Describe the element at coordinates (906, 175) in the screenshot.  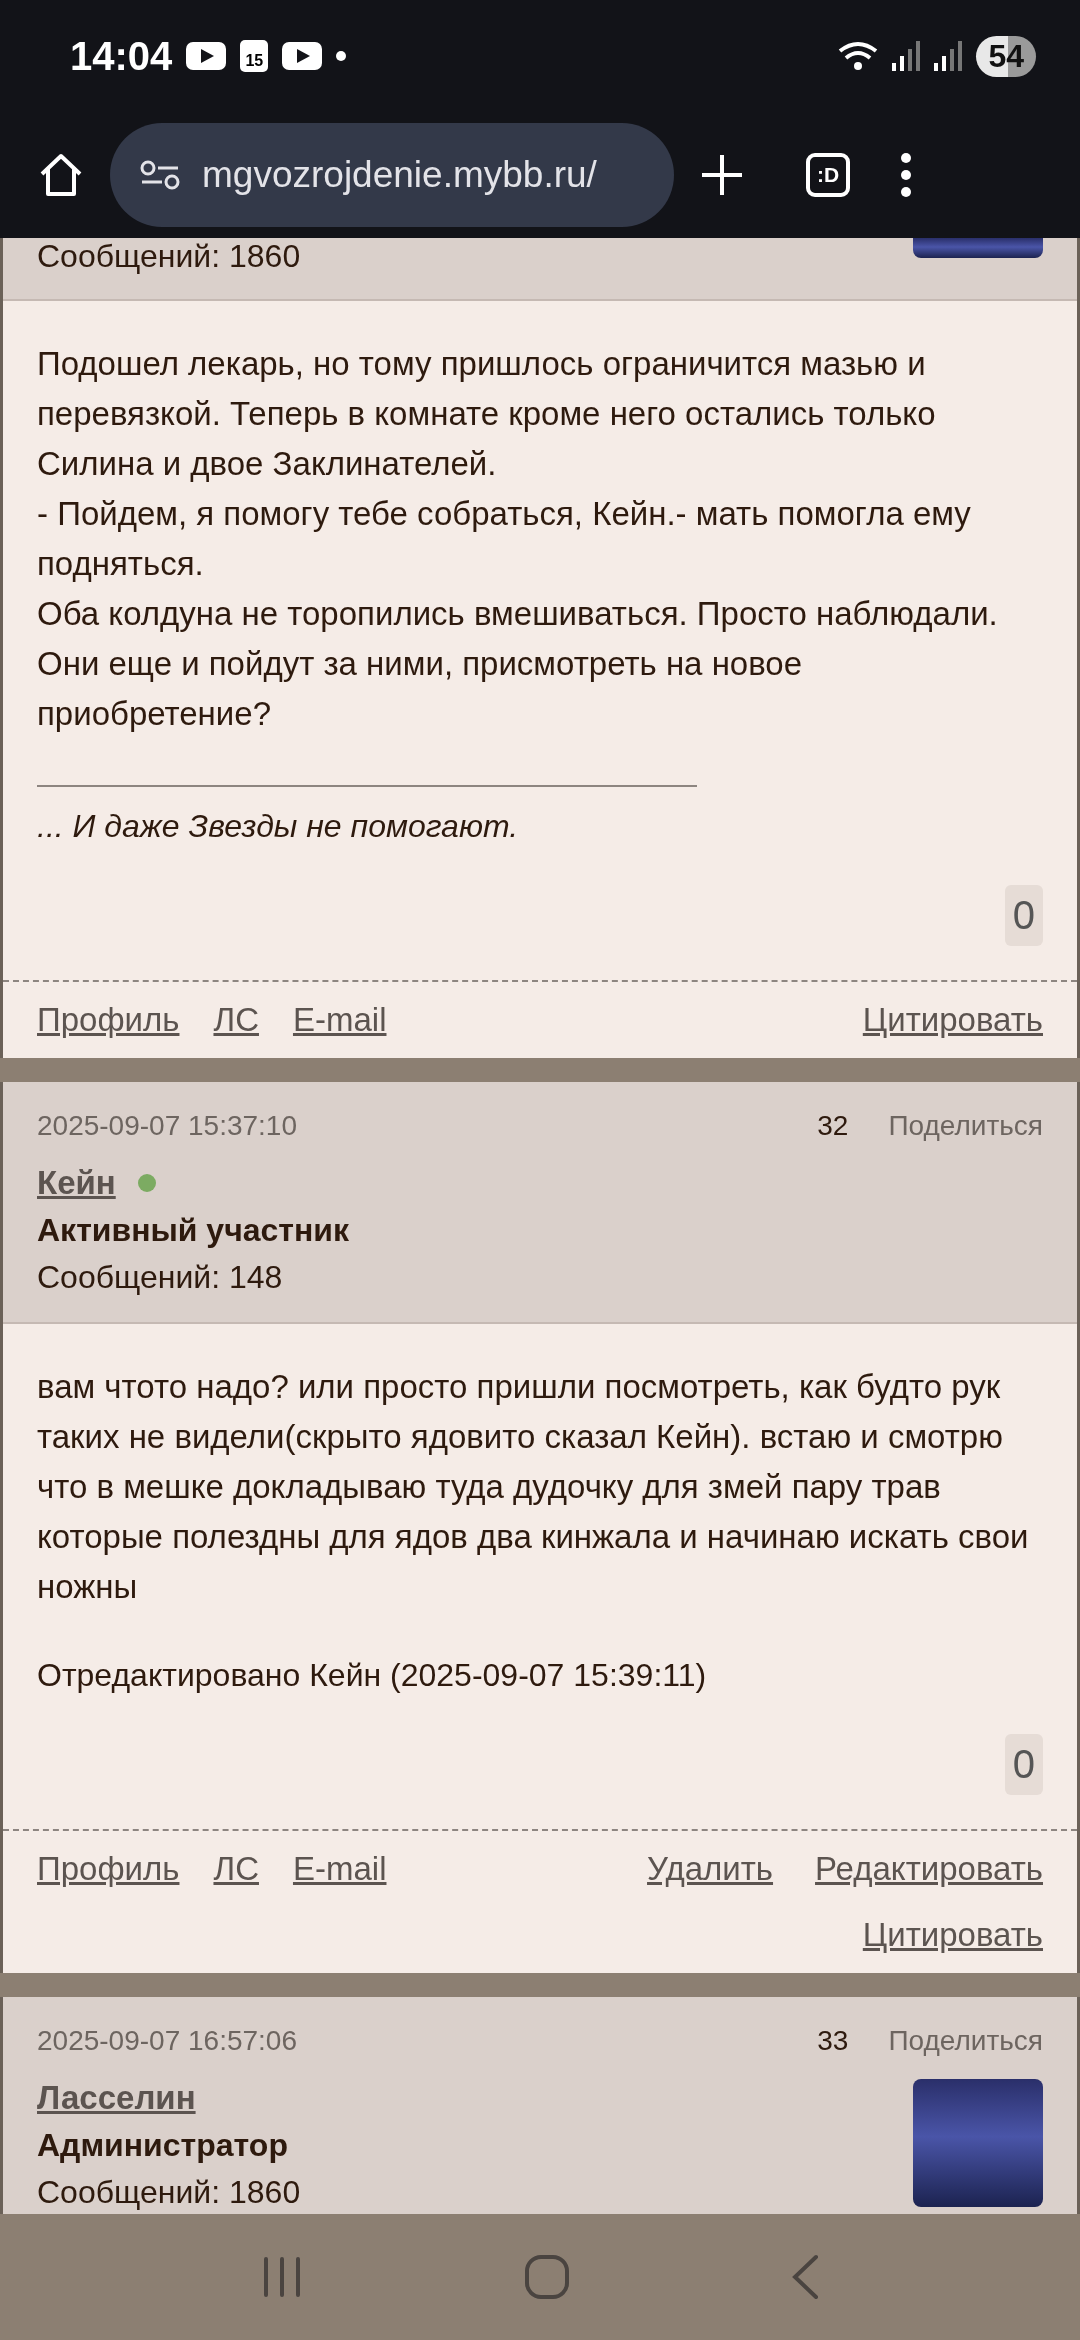
I see `more-menu-icon` at that location.